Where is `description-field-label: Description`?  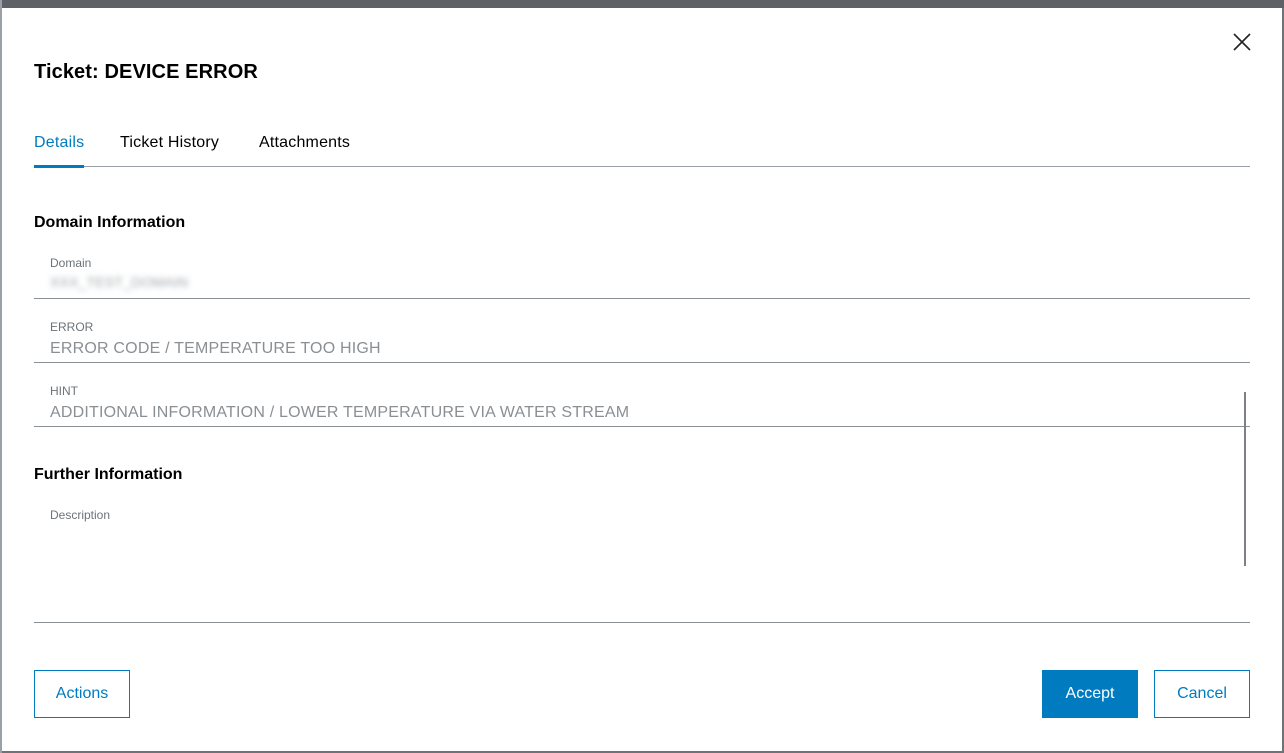
description-field-label: Description is located at coordinates (80, 515).